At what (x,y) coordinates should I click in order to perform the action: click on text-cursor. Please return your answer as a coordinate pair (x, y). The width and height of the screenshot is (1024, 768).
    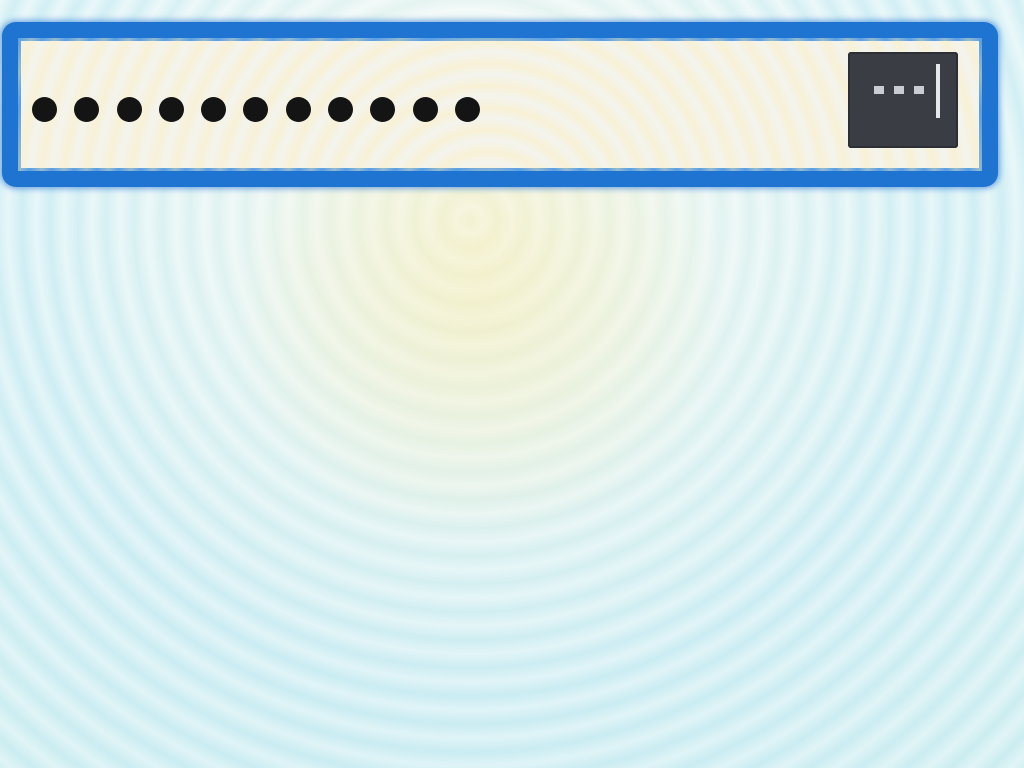
    Looking at the image, I should click on (938, 91).